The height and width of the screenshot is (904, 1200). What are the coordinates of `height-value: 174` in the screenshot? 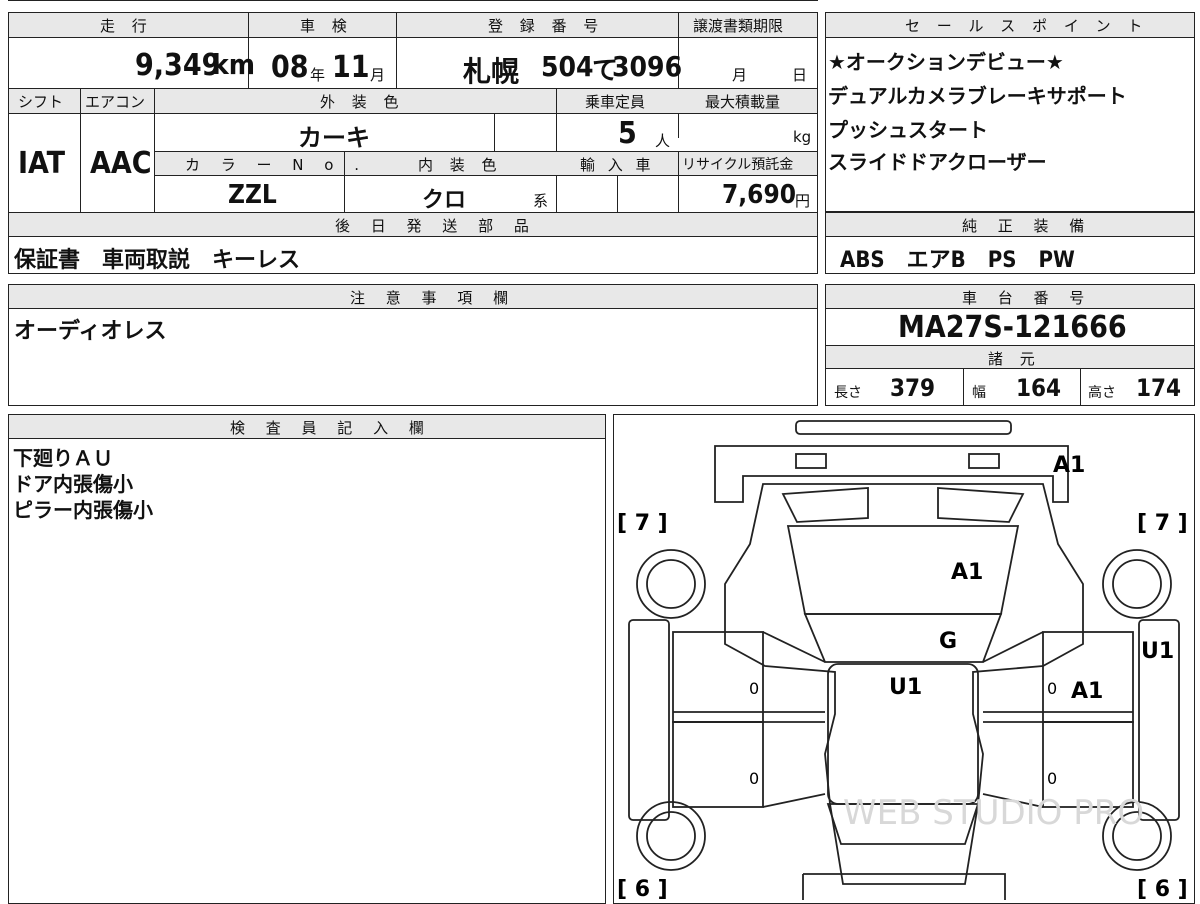 It's located at (1159, 388).